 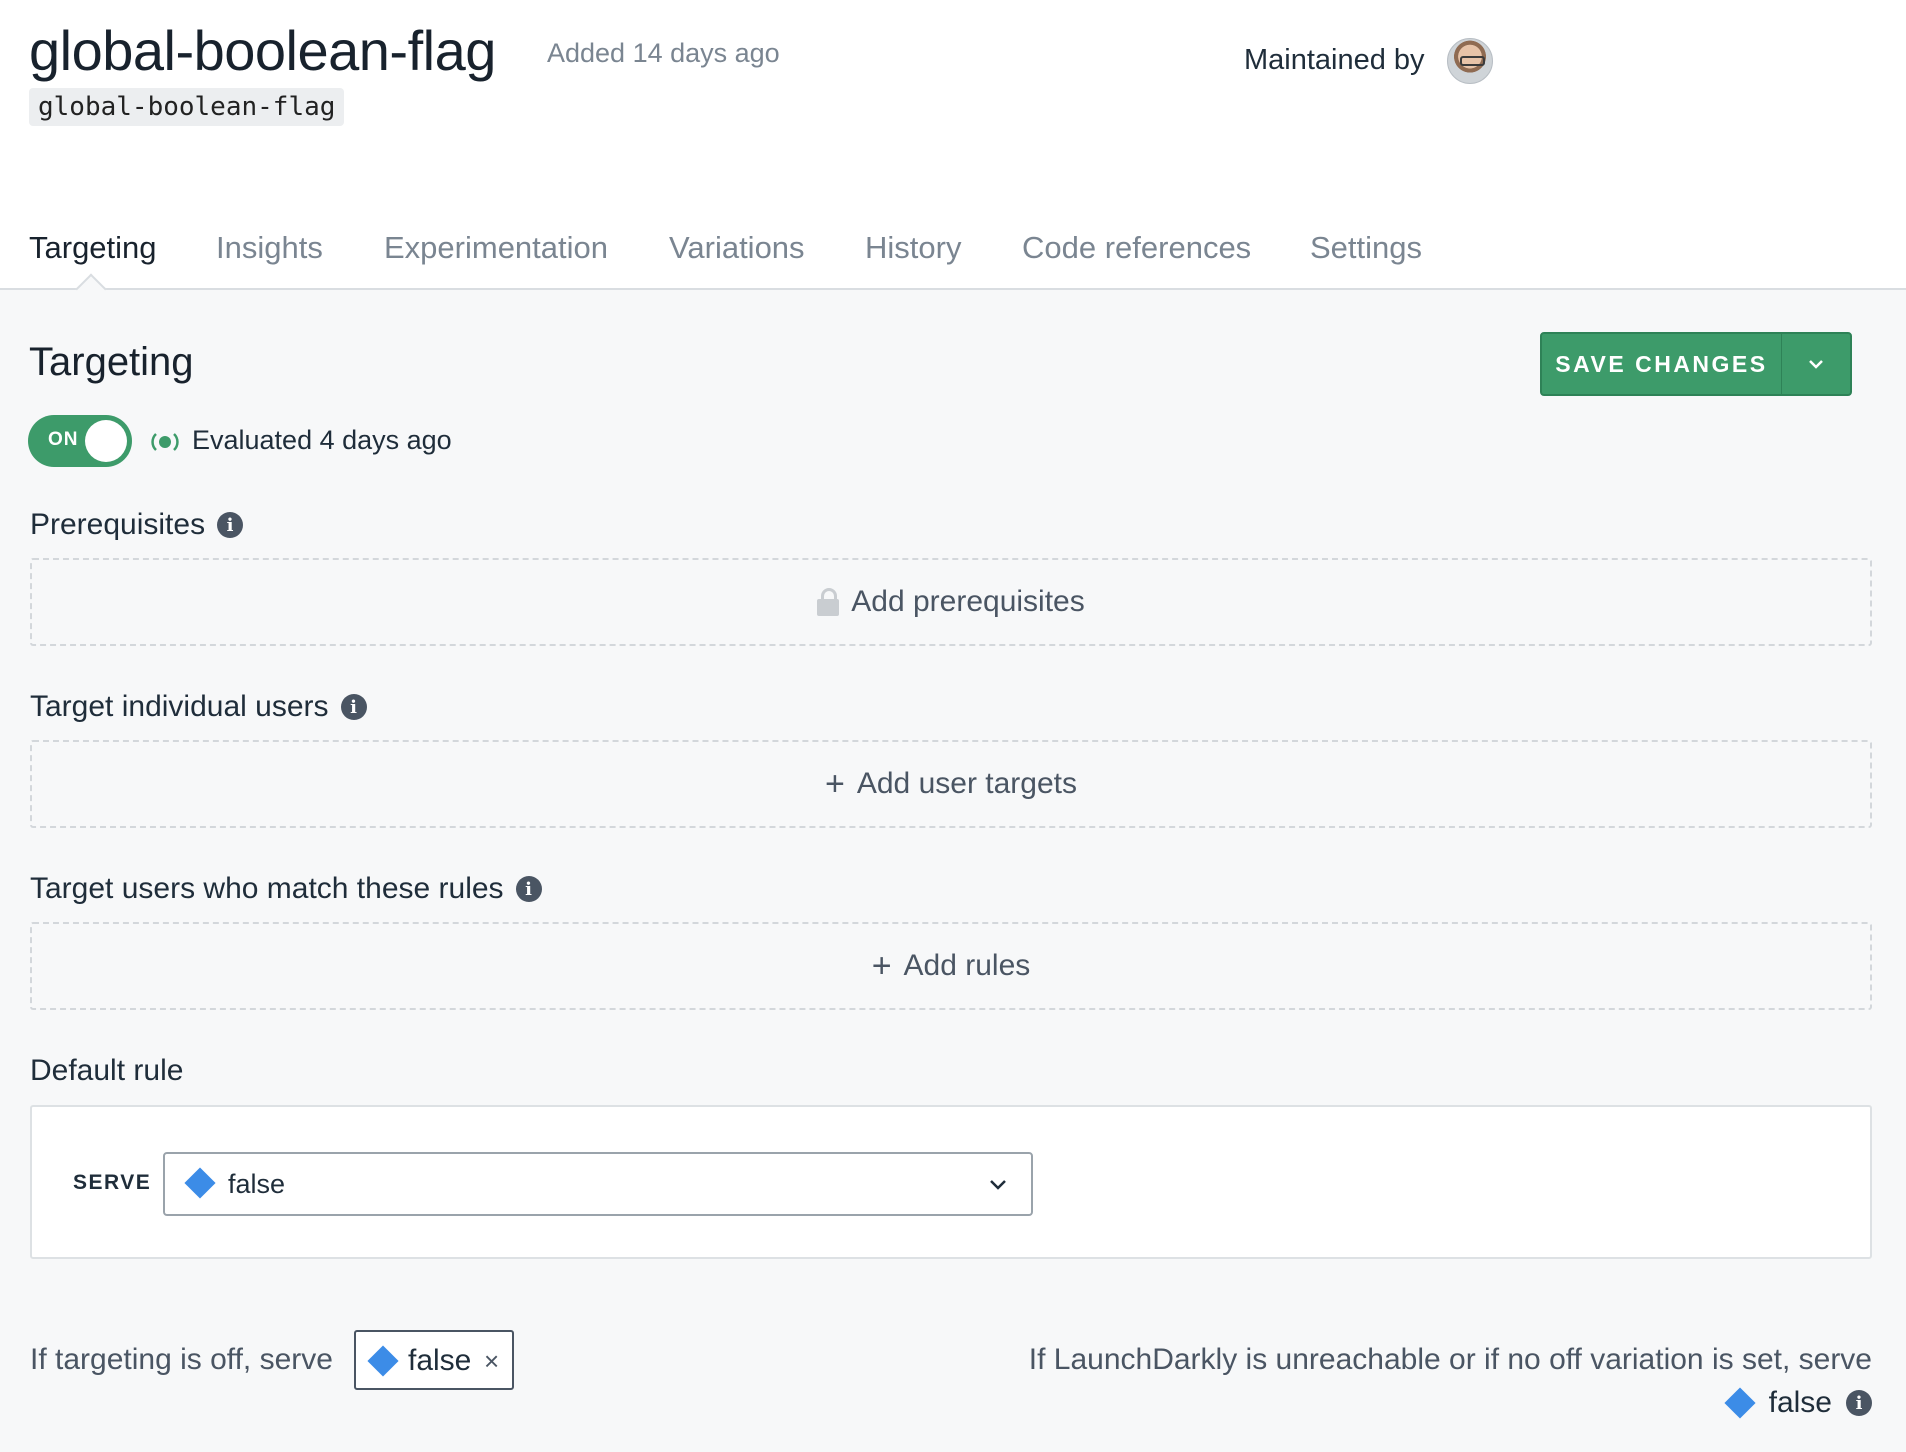 I want to click on added-timestamp: Added 14 days ago, so click(x=663, y=53).